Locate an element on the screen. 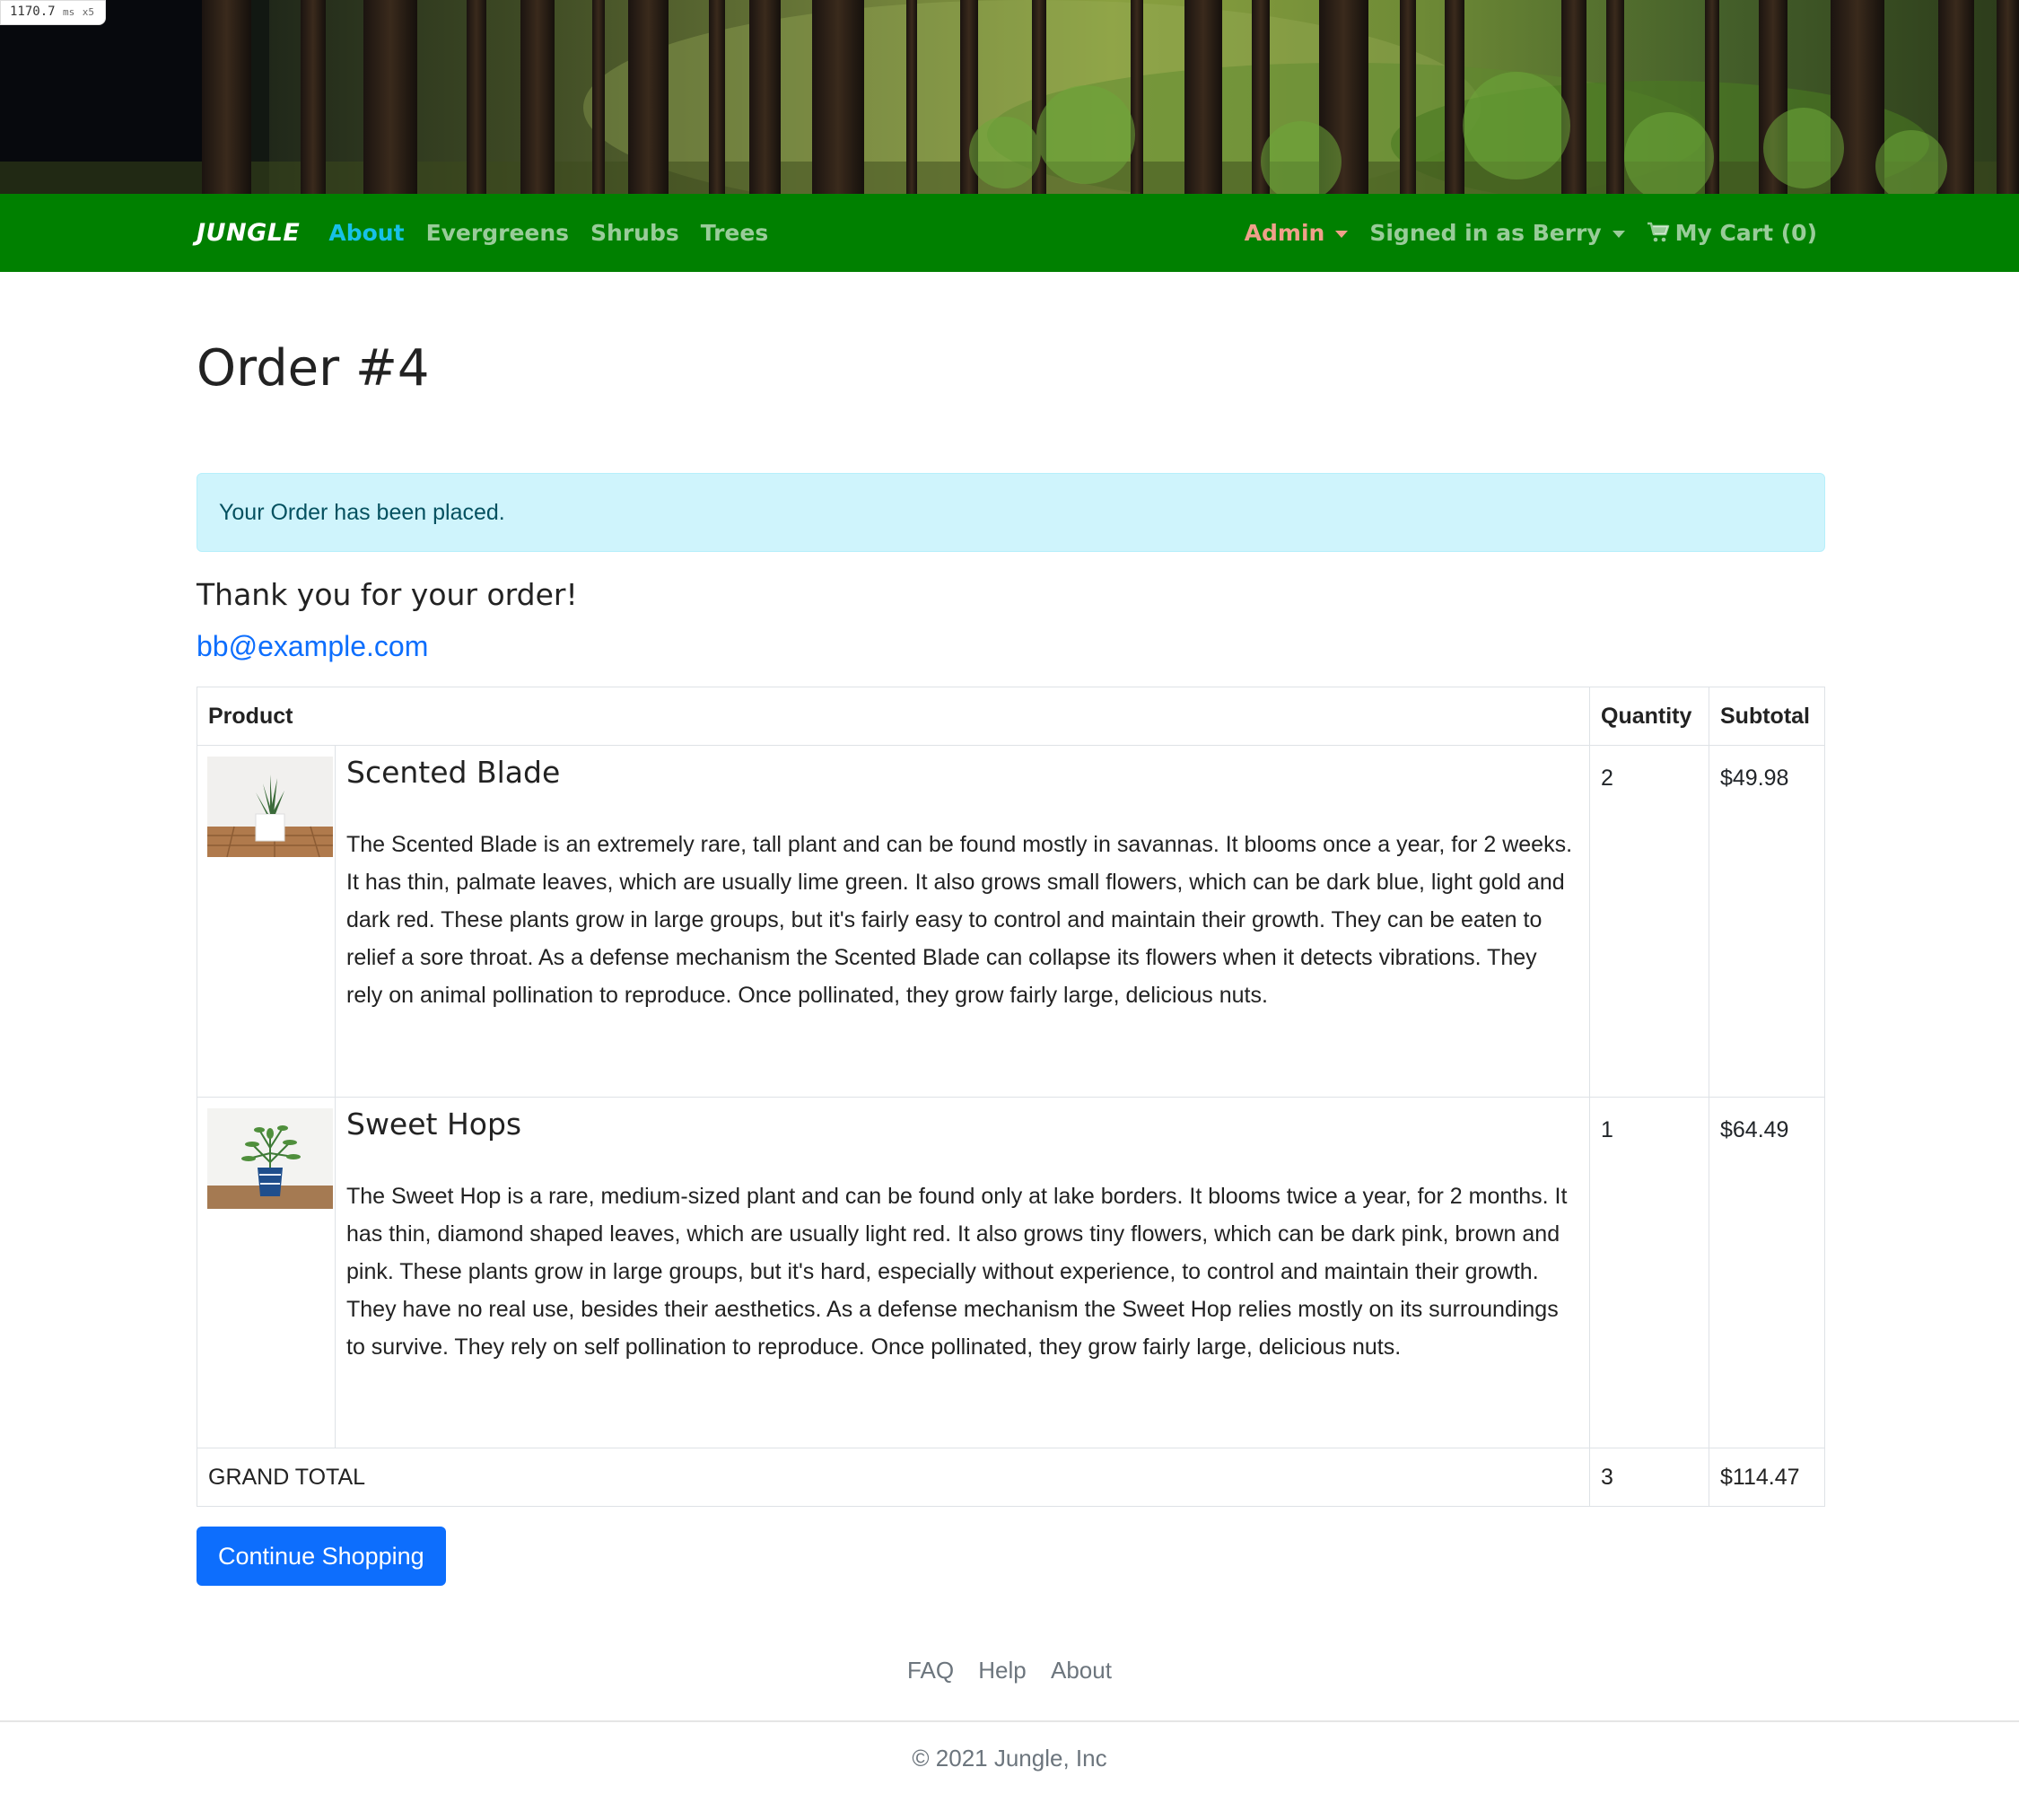 The width and height of the screenshot is (2019, 1820). footer-link-help: Help is located at coordinates (1002, 1671).